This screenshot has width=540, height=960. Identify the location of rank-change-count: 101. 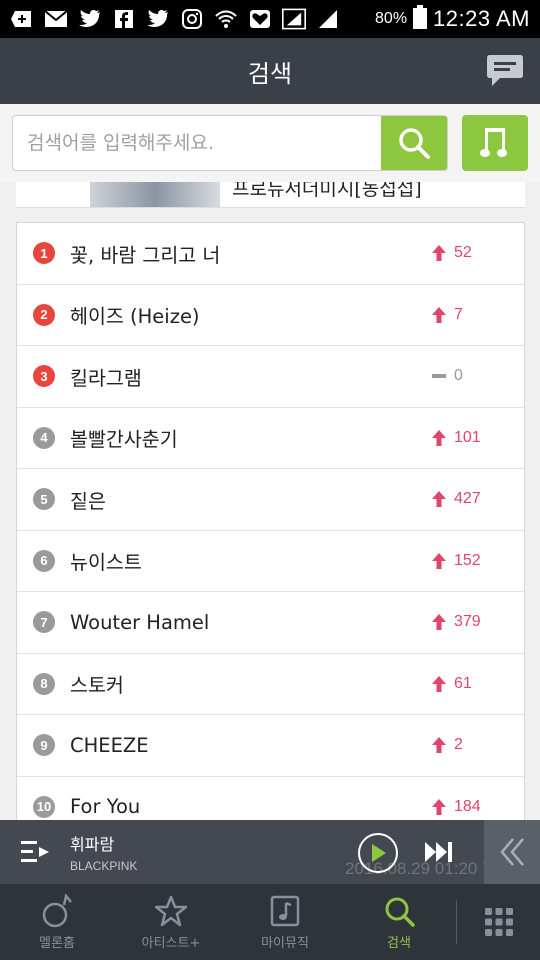
(467, 437).